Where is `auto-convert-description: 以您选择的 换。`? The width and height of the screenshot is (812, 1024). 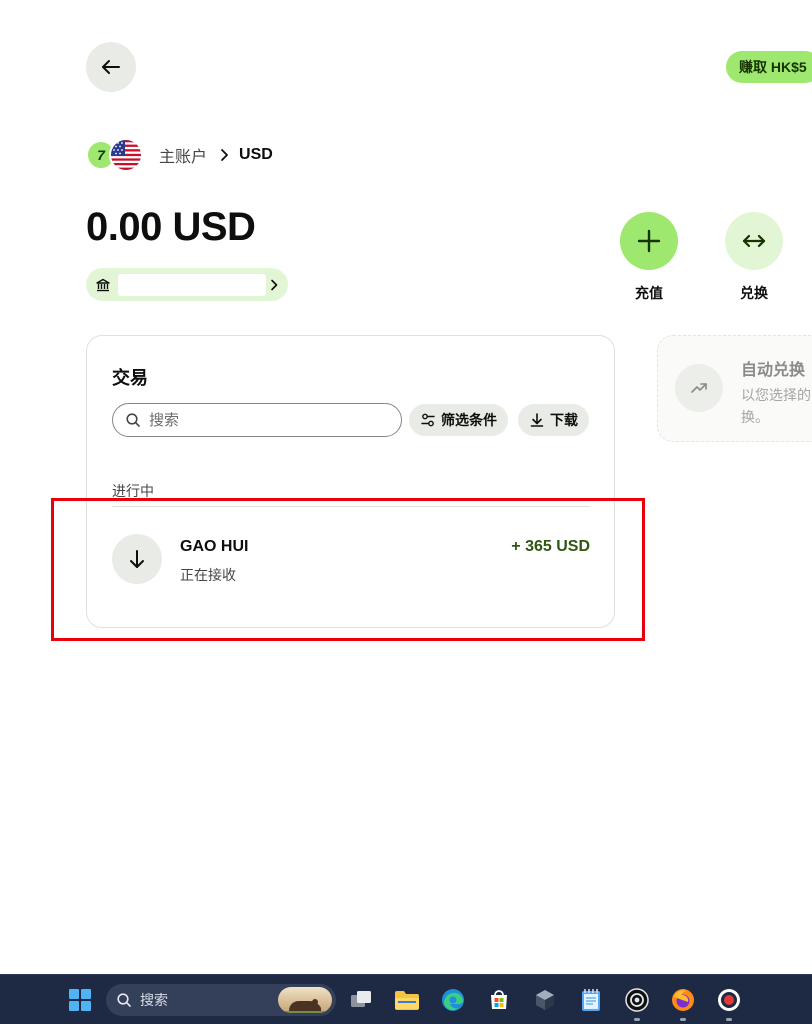
auto-convert-description: 以您选择的 换。 is located at coordinates (776, 406).